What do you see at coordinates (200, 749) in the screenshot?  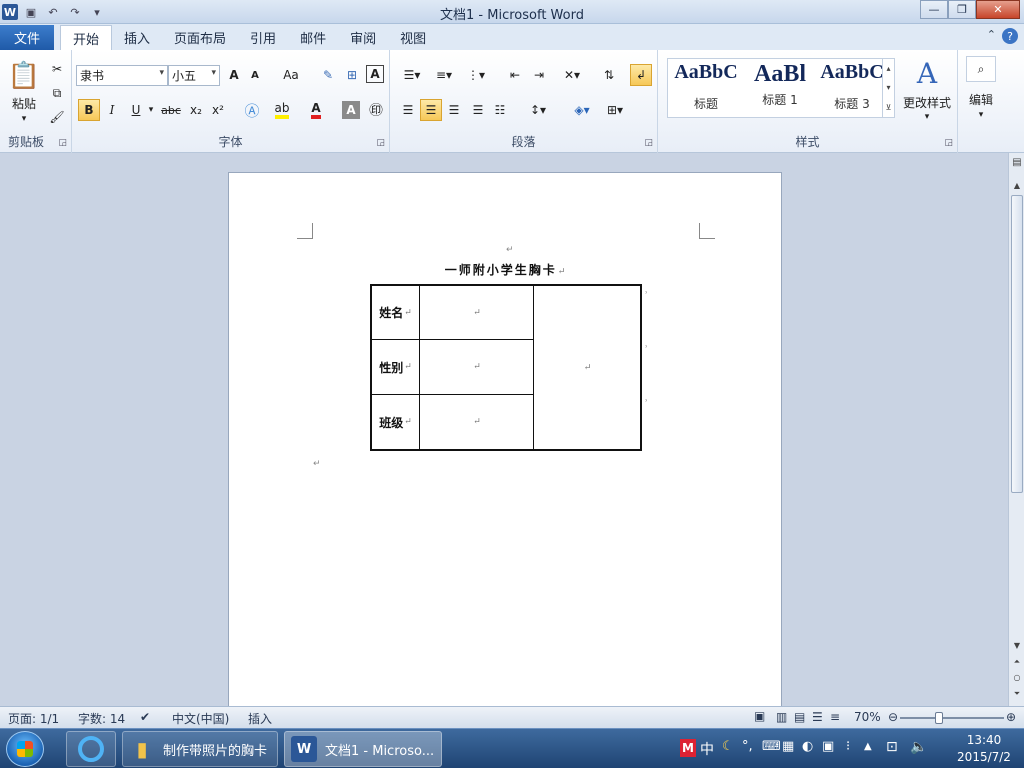 I see `taskbar-item-folder: ▮ 制作带照片的胸卡` at bounding box center [200, 749].